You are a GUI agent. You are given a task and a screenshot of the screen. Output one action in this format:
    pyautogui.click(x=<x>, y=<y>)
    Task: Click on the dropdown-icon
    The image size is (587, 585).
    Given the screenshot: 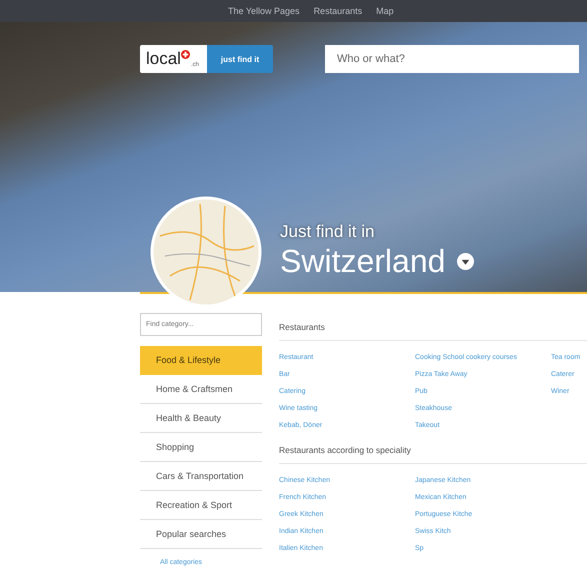 What is the action you would take?
    pyautogui.click(x=465, y=261)
    